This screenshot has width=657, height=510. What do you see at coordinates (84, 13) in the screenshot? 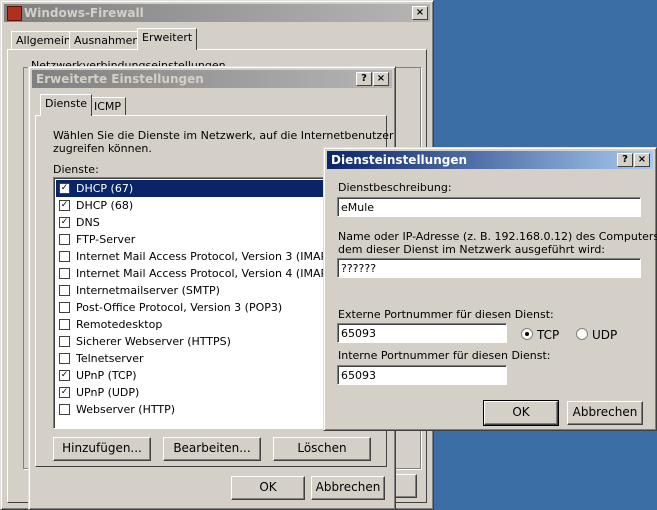
I see `firewall-title: Windows-Firewall` at bounding box center [84, 13].